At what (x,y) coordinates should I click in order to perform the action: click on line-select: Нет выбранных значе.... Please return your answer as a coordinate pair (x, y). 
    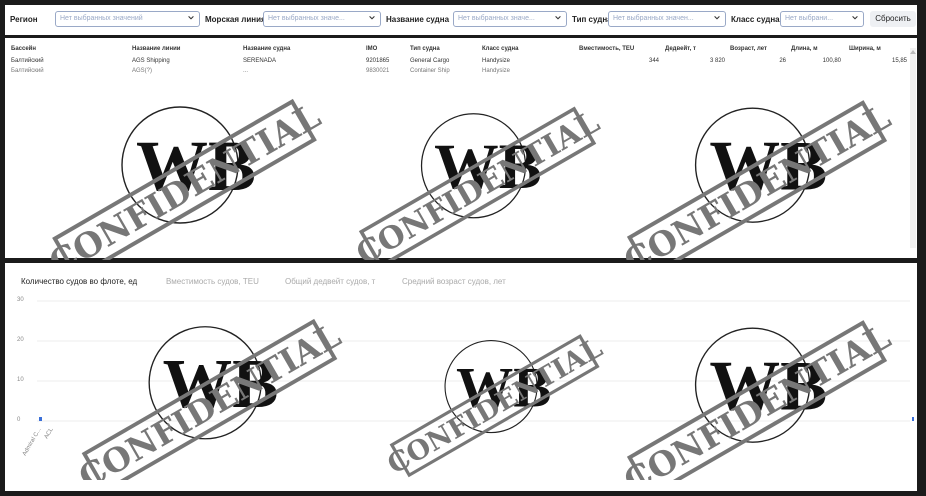
    Looking at the image, I should click on (322, 19).